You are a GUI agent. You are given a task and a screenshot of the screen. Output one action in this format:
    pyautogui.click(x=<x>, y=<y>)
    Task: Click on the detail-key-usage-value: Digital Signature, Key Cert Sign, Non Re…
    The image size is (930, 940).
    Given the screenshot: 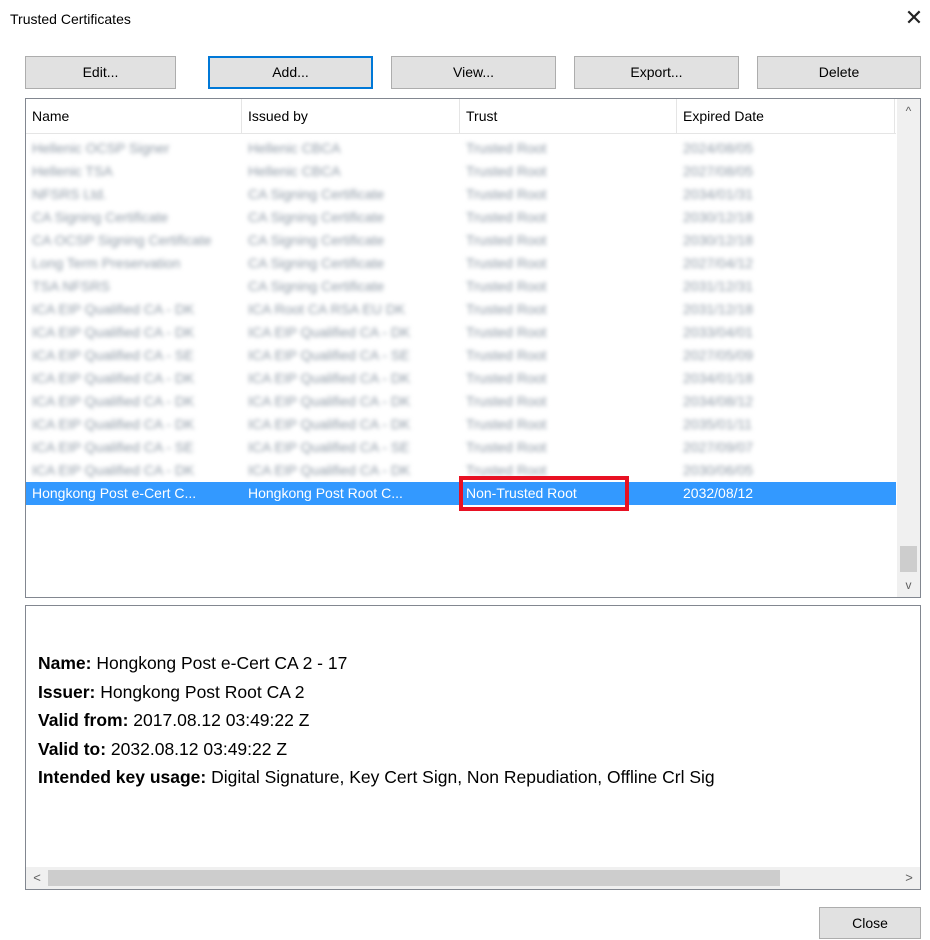 What is the action you would take?
    pyautogui.click(x=460, y=777)
    